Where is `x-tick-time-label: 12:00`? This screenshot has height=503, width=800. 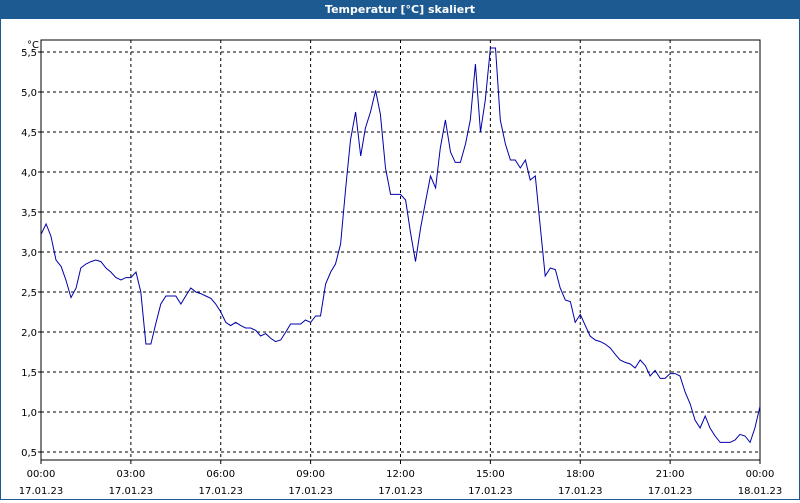
x-tick-time-label: 12:00 is located at coordinates (400, 474).